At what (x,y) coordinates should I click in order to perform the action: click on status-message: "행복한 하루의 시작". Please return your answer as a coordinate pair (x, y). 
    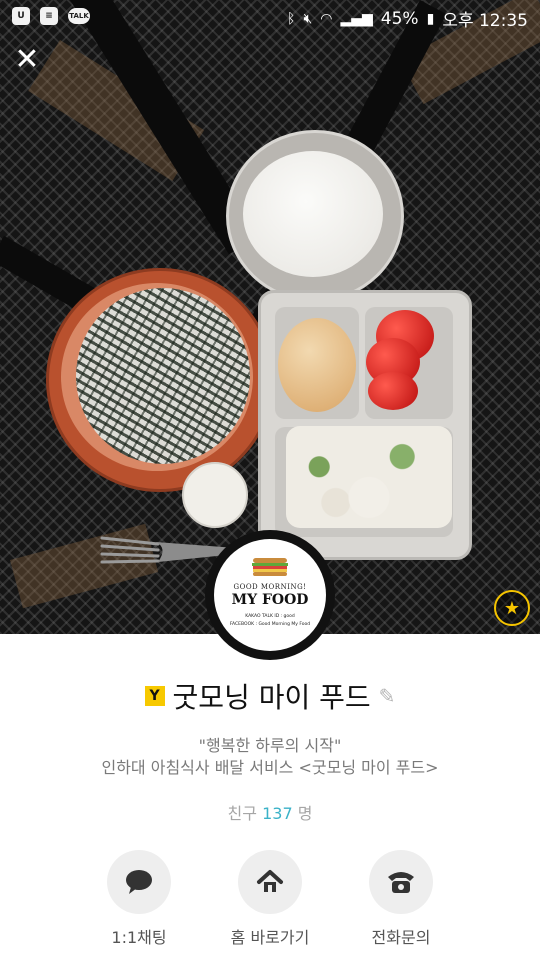
    Looking at the image, I should click on (270, 745).